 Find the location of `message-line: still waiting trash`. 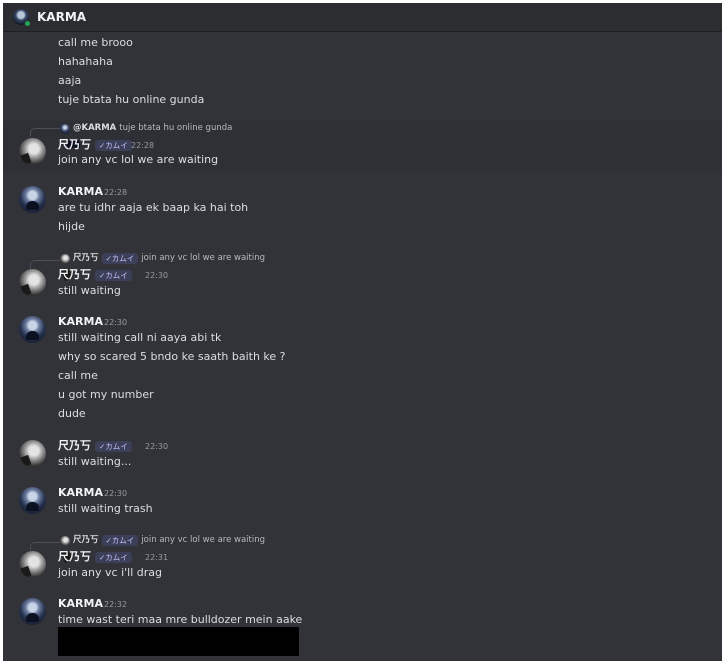

message-line: still waiting trash is located at coordinates (105, 508).